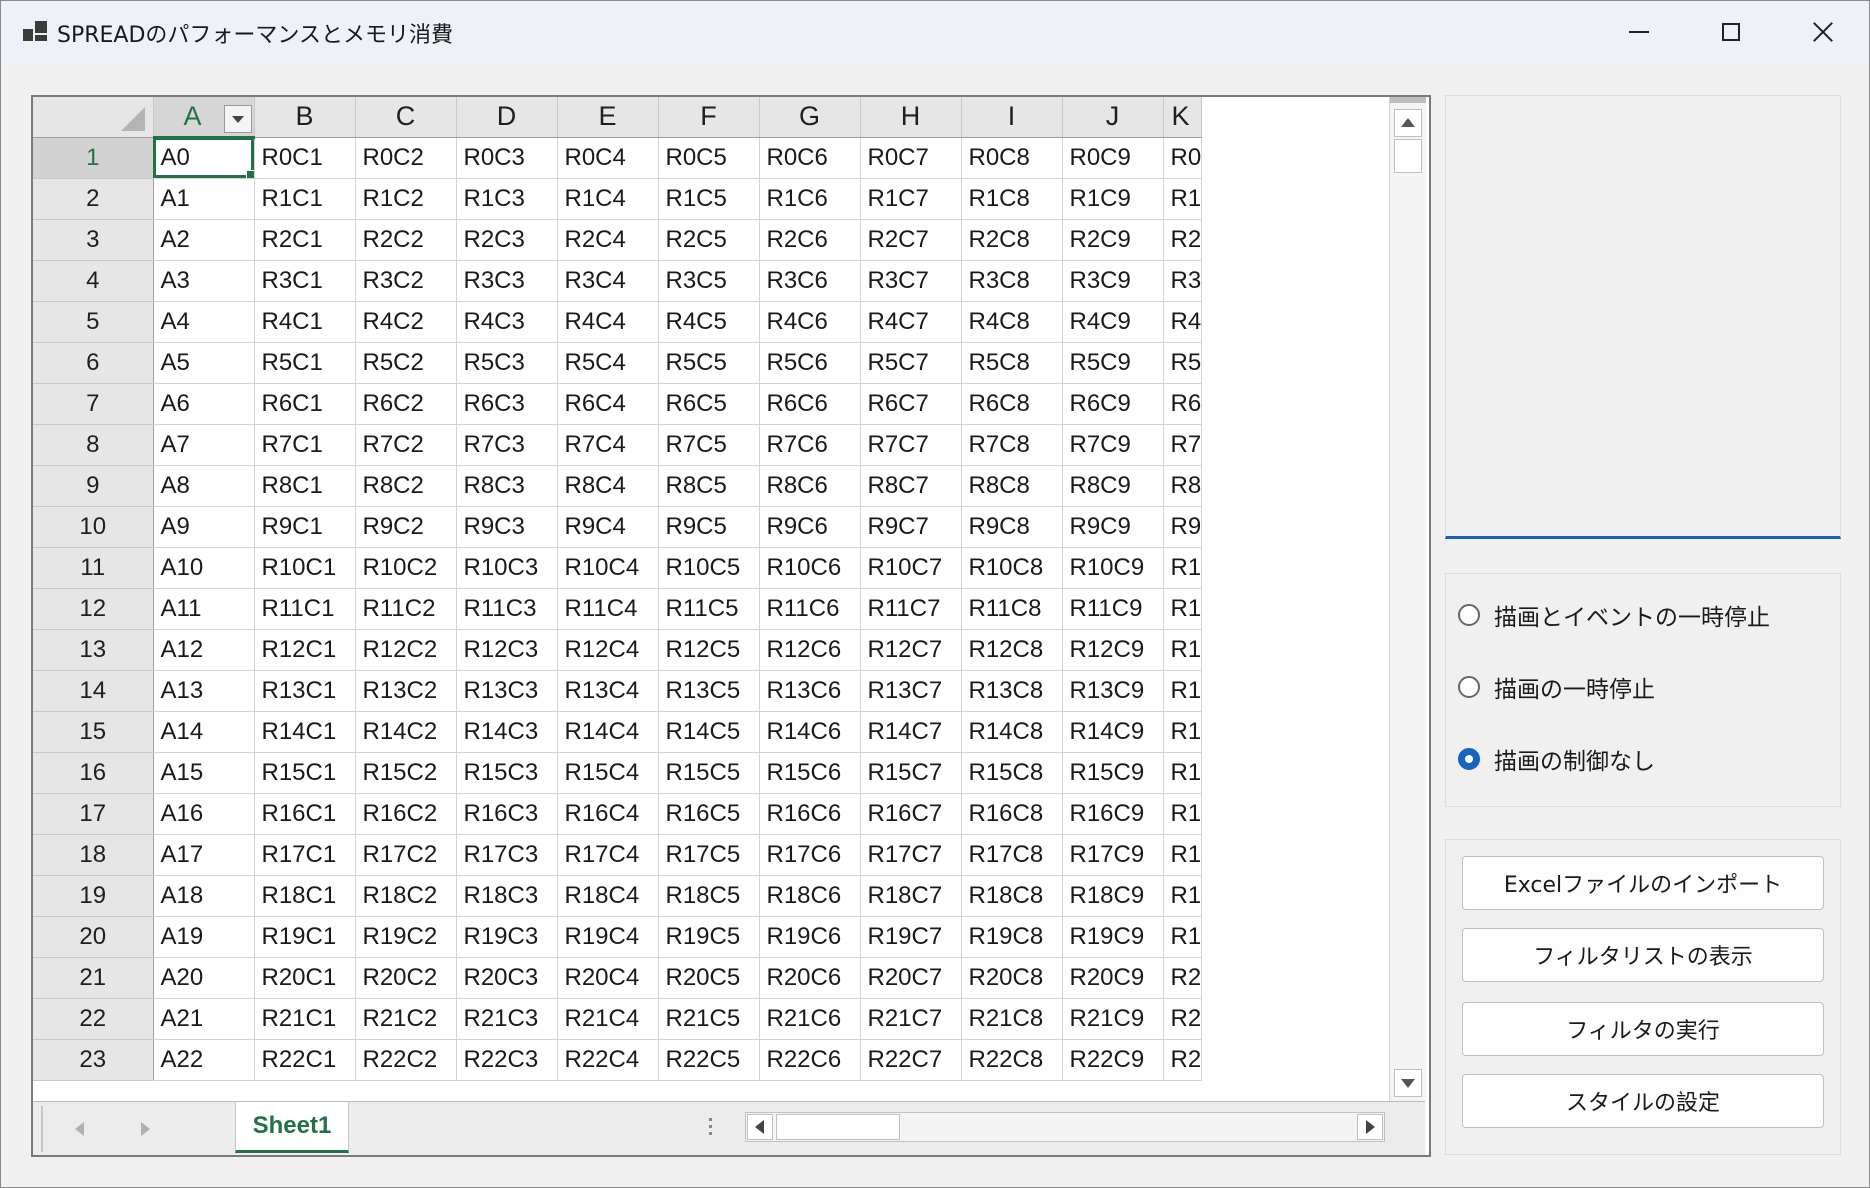 This screenshot has width=1870, height=1188. Describe the element at coordinates (1012, 650) in the screenshot. I see `grid-cell: R12C8` at that location.